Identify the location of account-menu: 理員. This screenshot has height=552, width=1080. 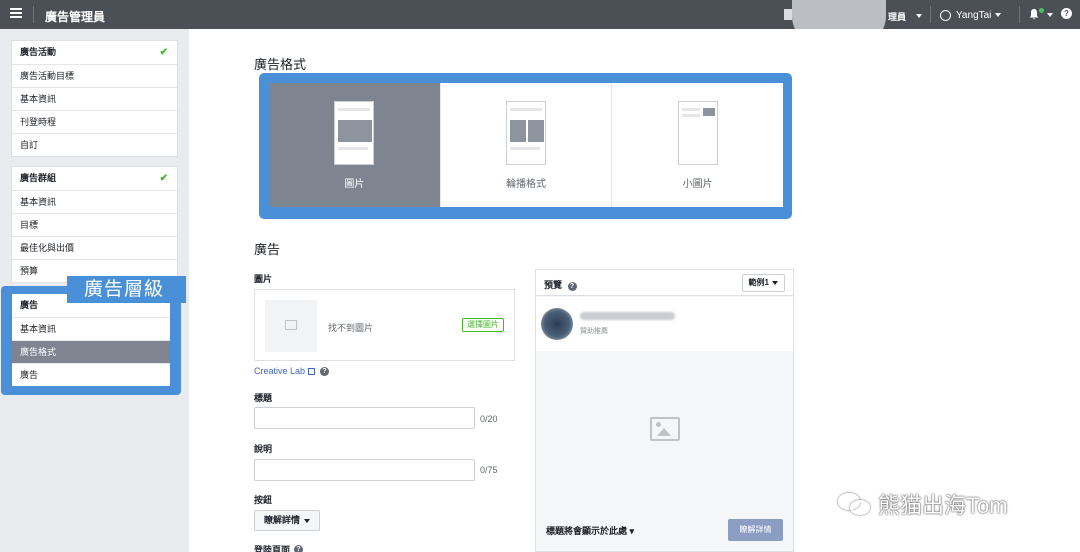
(902, 14).